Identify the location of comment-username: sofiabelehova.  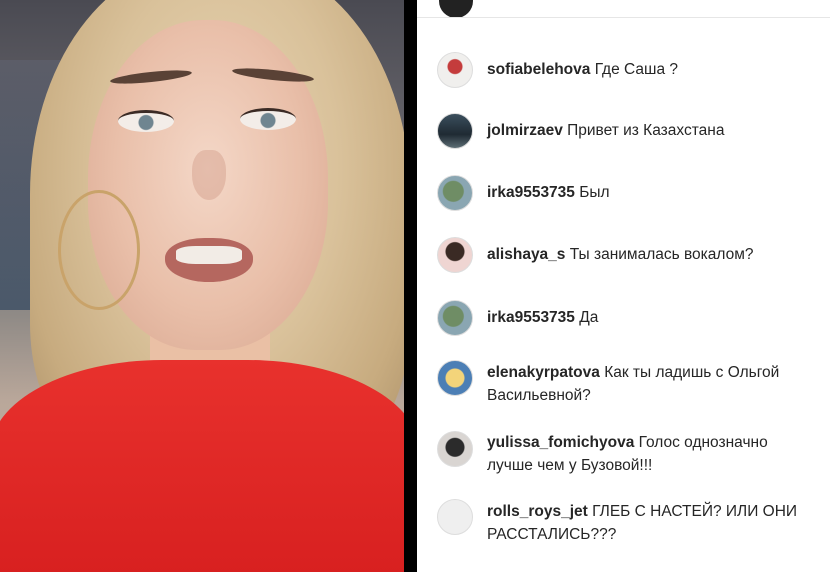
(538, 69).